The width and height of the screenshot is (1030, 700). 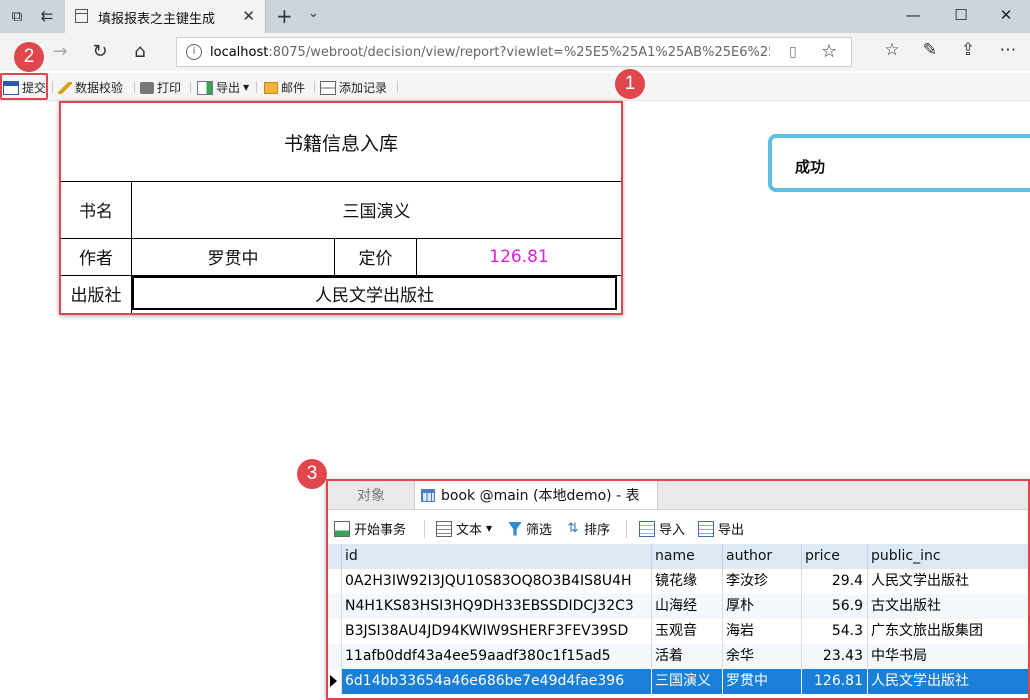 What do you see at coordinates (762, 681) in the screenshot?
I see `cell-author: 罗贯中` at bounding box center [762, 681].